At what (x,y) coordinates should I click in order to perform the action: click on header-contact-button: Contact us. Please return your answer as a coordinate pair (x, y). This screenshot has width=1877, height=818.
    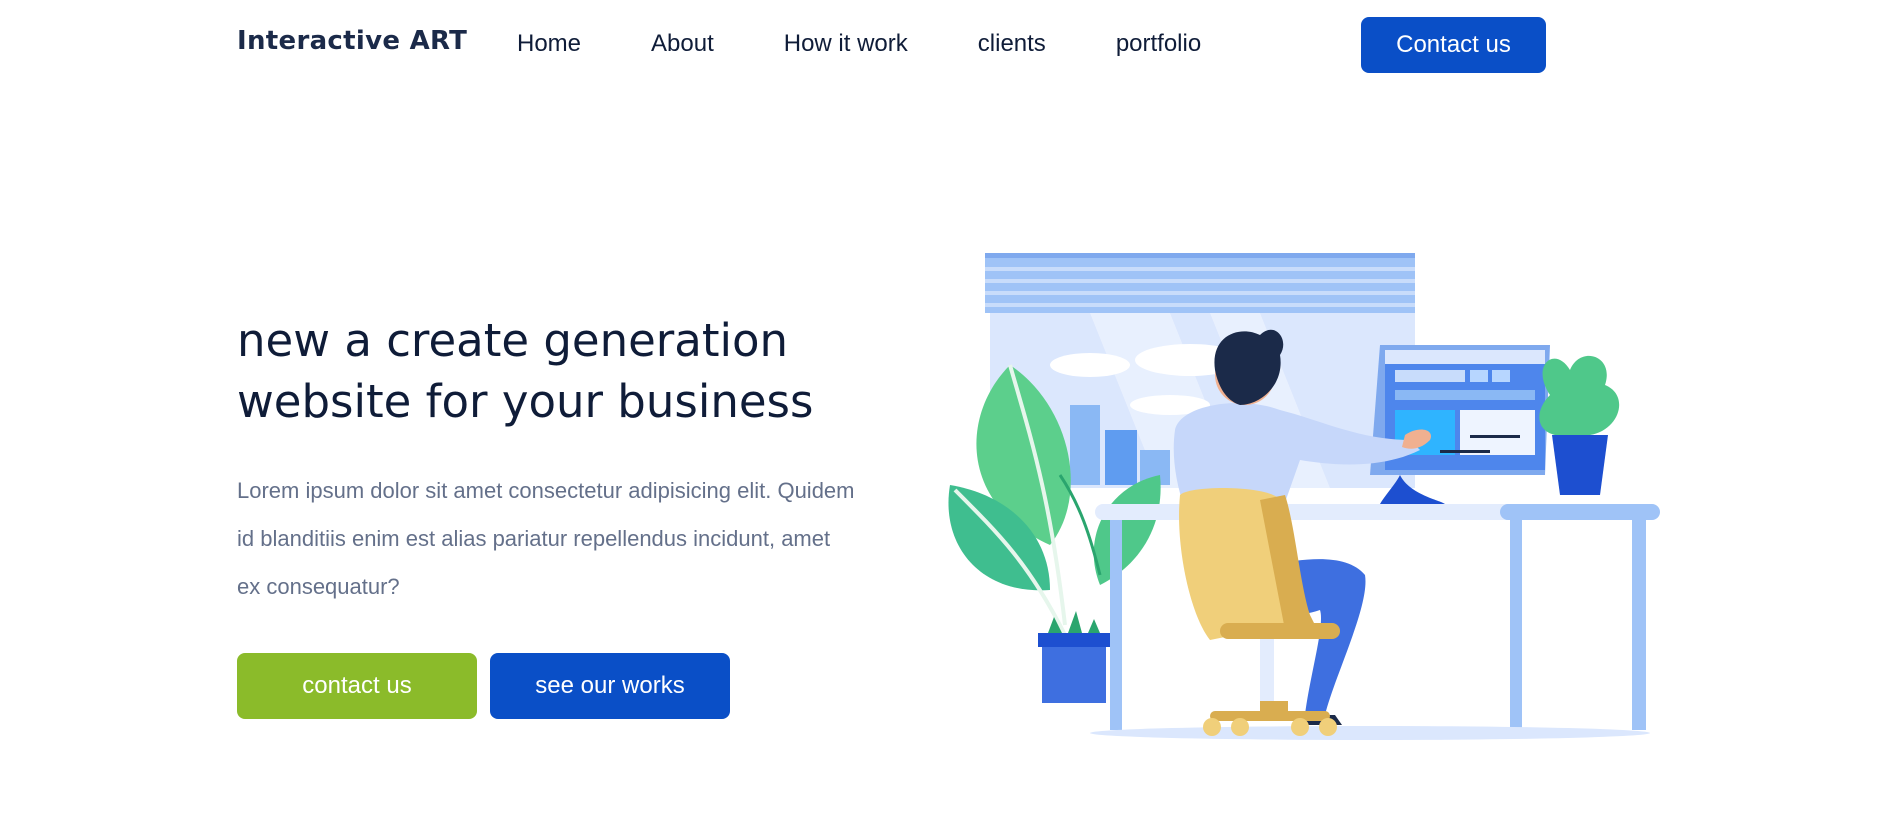
    Looking at the image, I should click on (1453, 45).